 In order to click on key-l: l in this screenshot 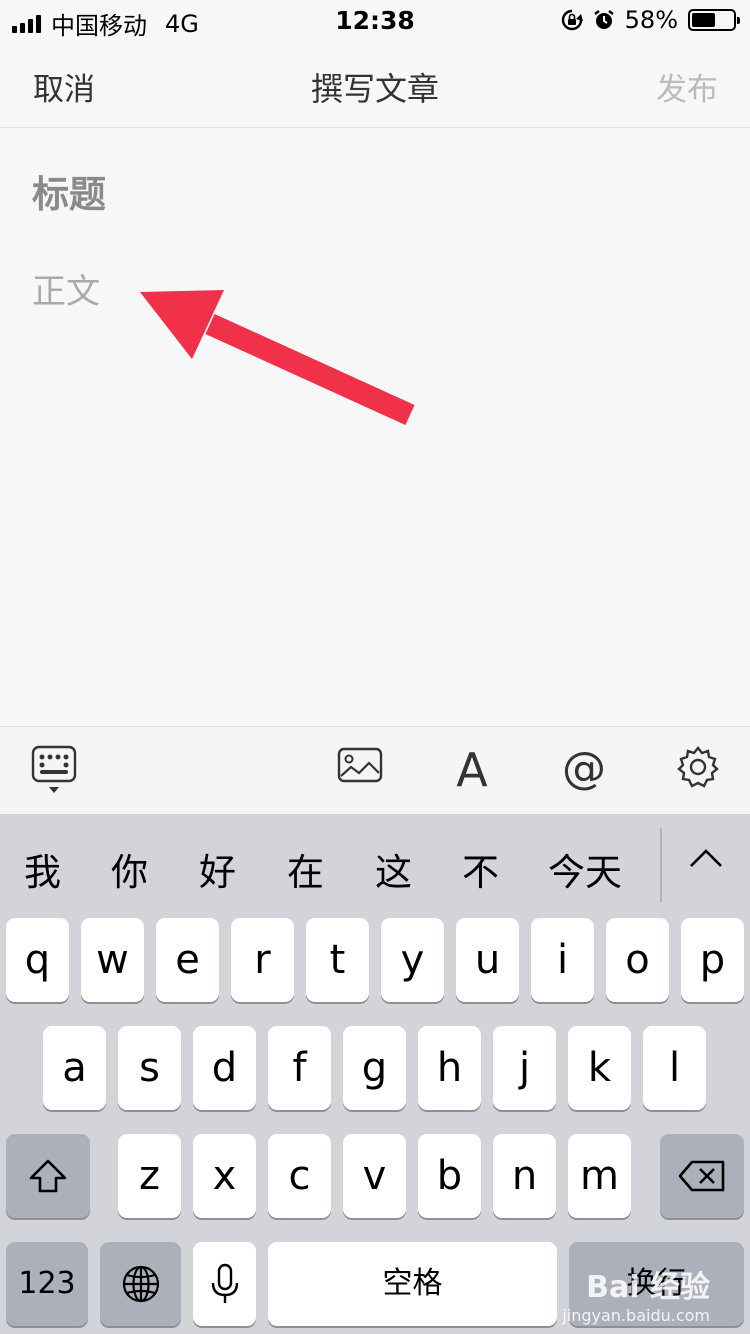, I will do `click(674, 1068)`.